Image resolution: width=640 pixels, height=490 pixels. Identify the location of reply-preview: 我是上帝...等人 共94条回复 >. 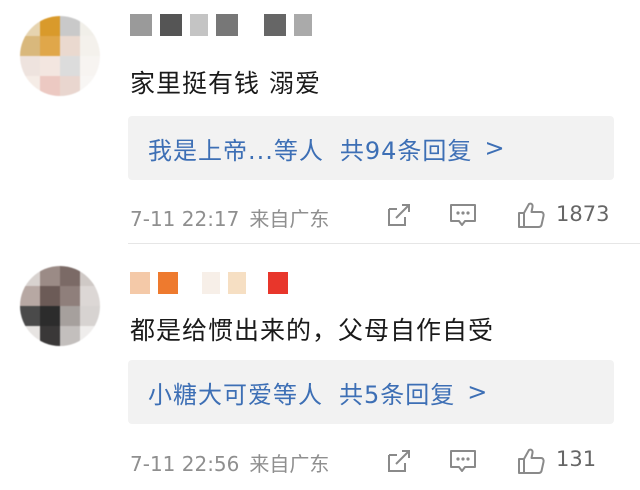
(371, 148).